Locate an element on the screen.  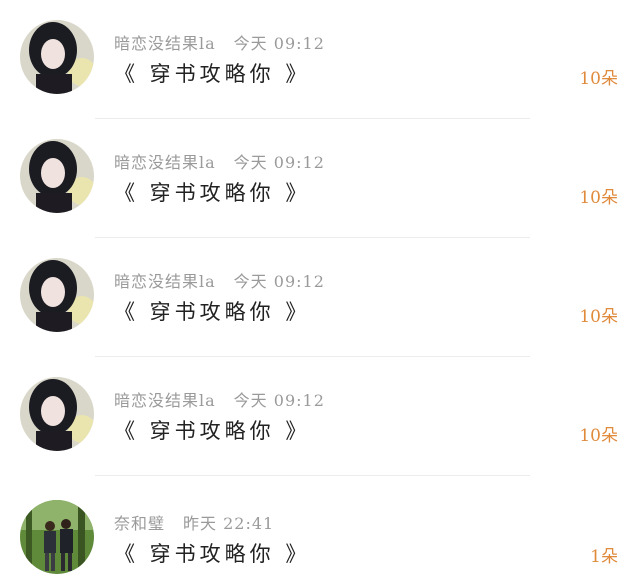
username: 奈和璧 is located at coordinates (139, 523).